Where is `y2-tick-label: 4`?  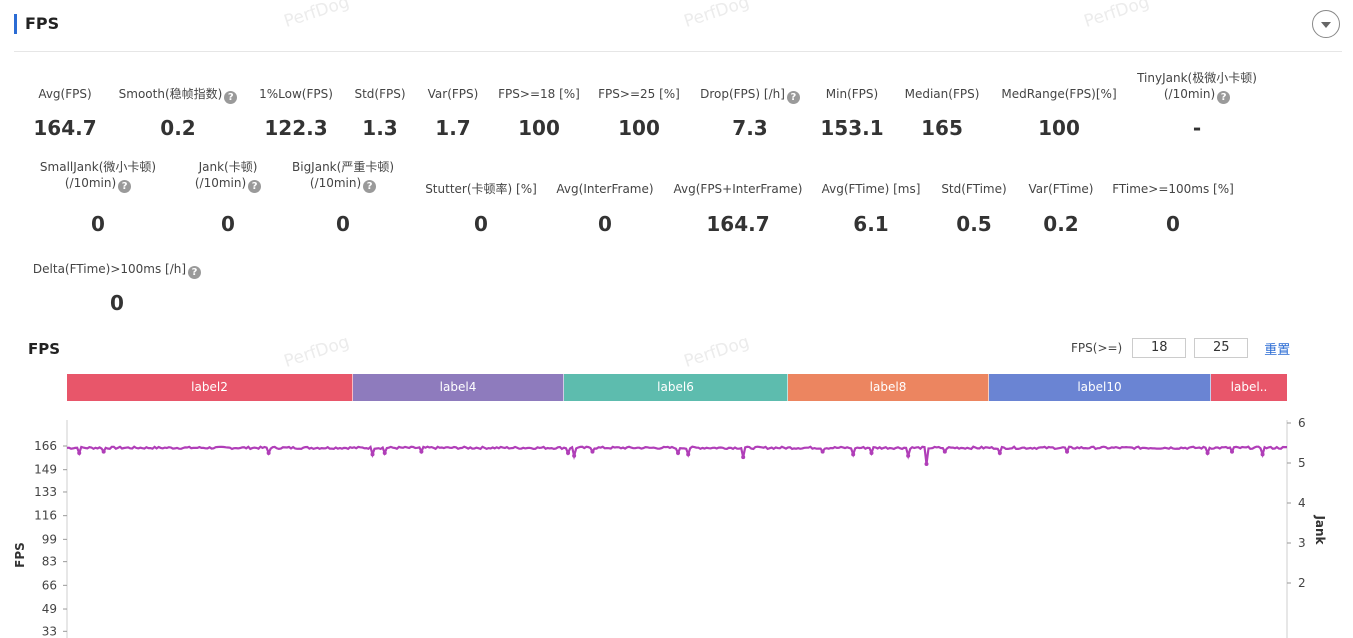
y2-tick-label: 4 is located at coordinates (1302, 503).